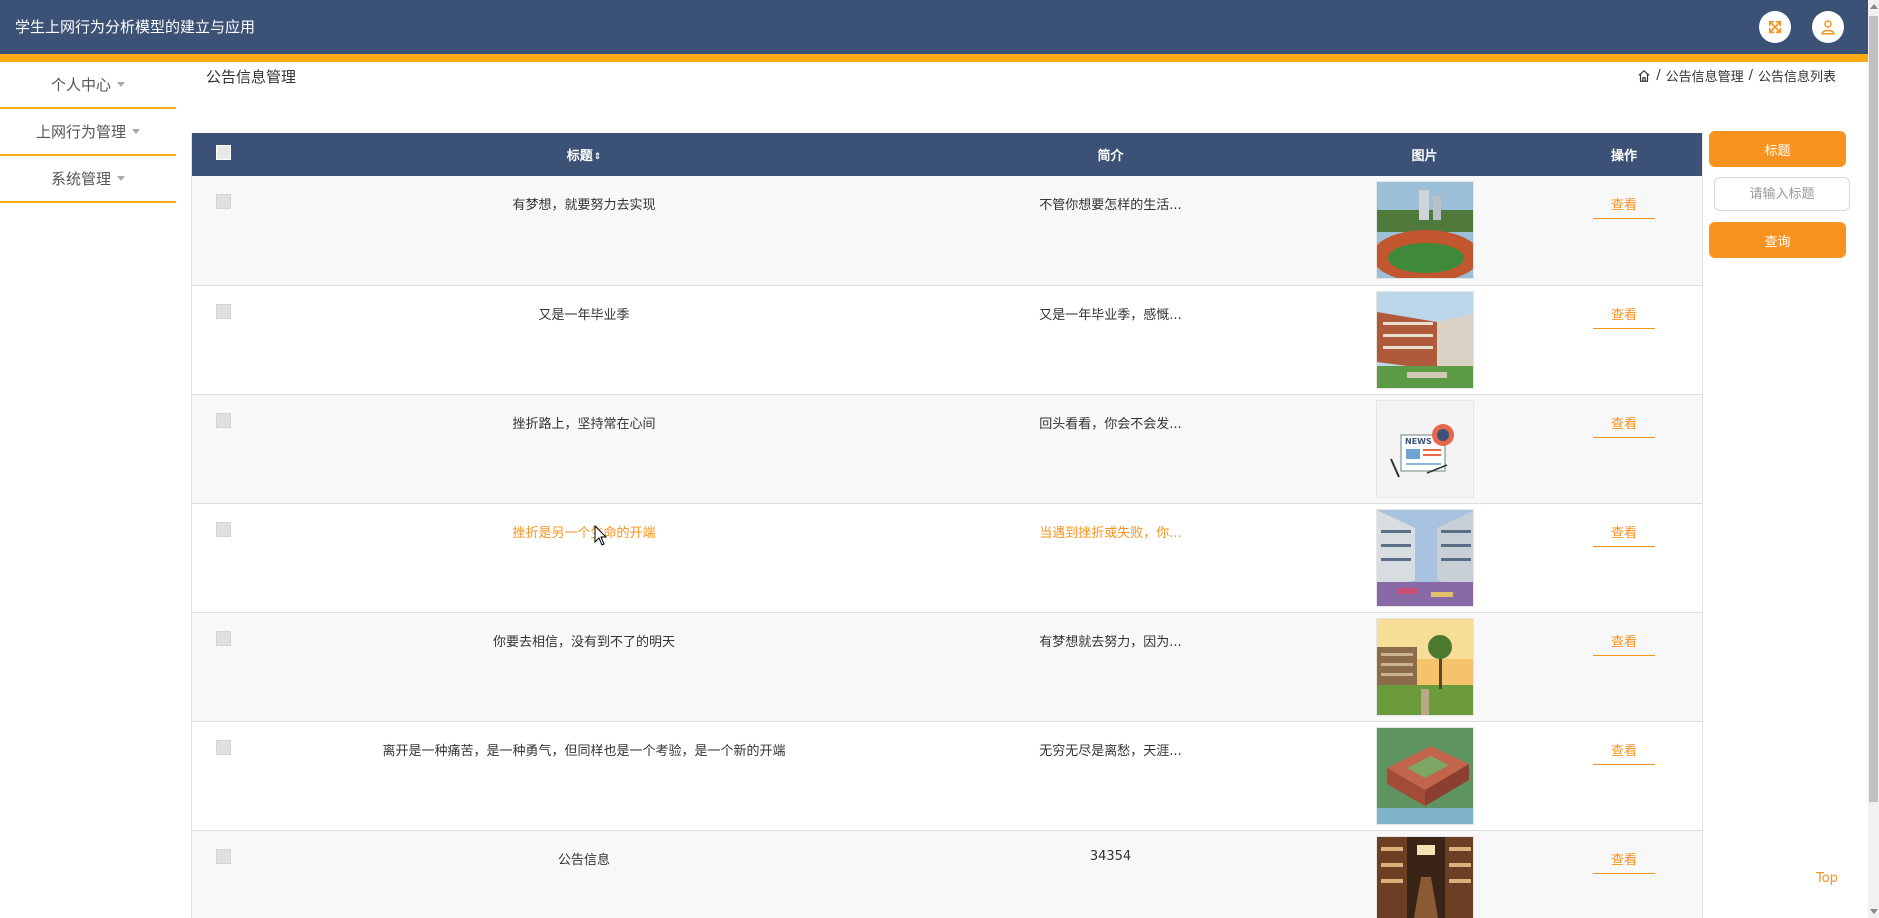  What do you see at coordinates (1874, 911) in the screenshot?
I see `scroll-down-icon` at bounding box center [1874, 911].